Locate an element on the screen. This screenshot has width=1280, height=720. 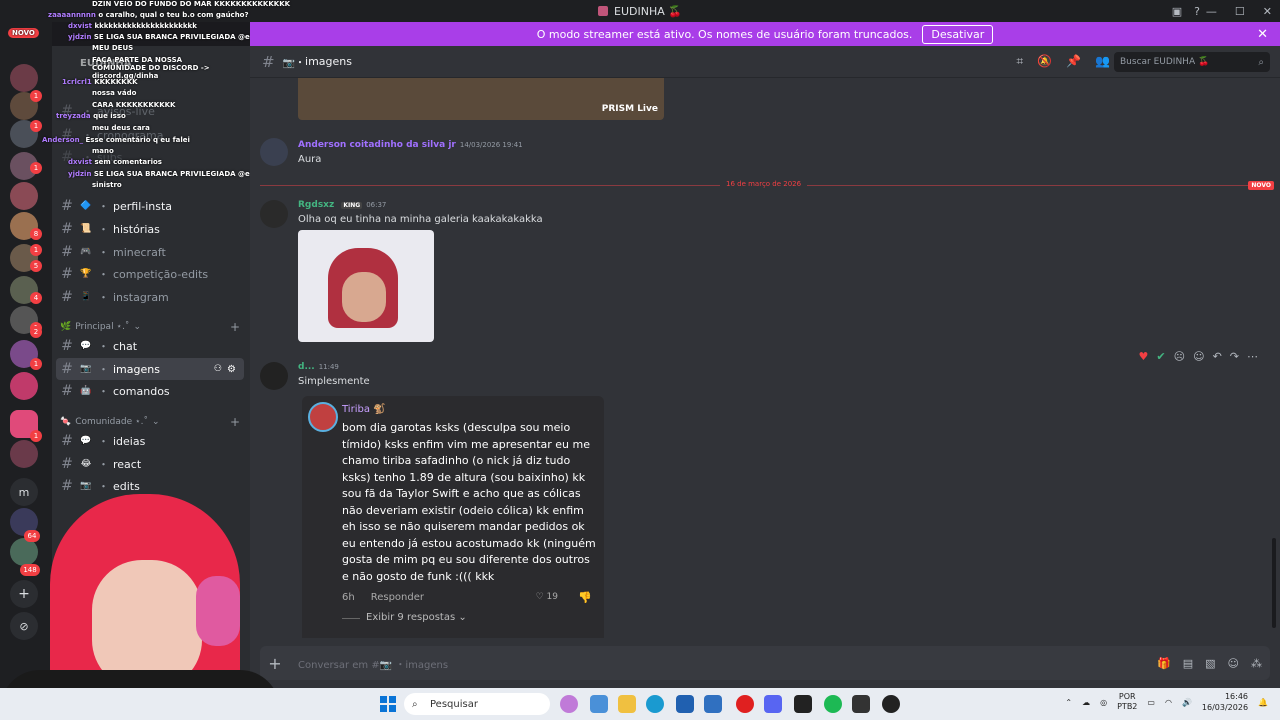
channel-item: # 😂 ・ react is located at coordinates (150, 464).